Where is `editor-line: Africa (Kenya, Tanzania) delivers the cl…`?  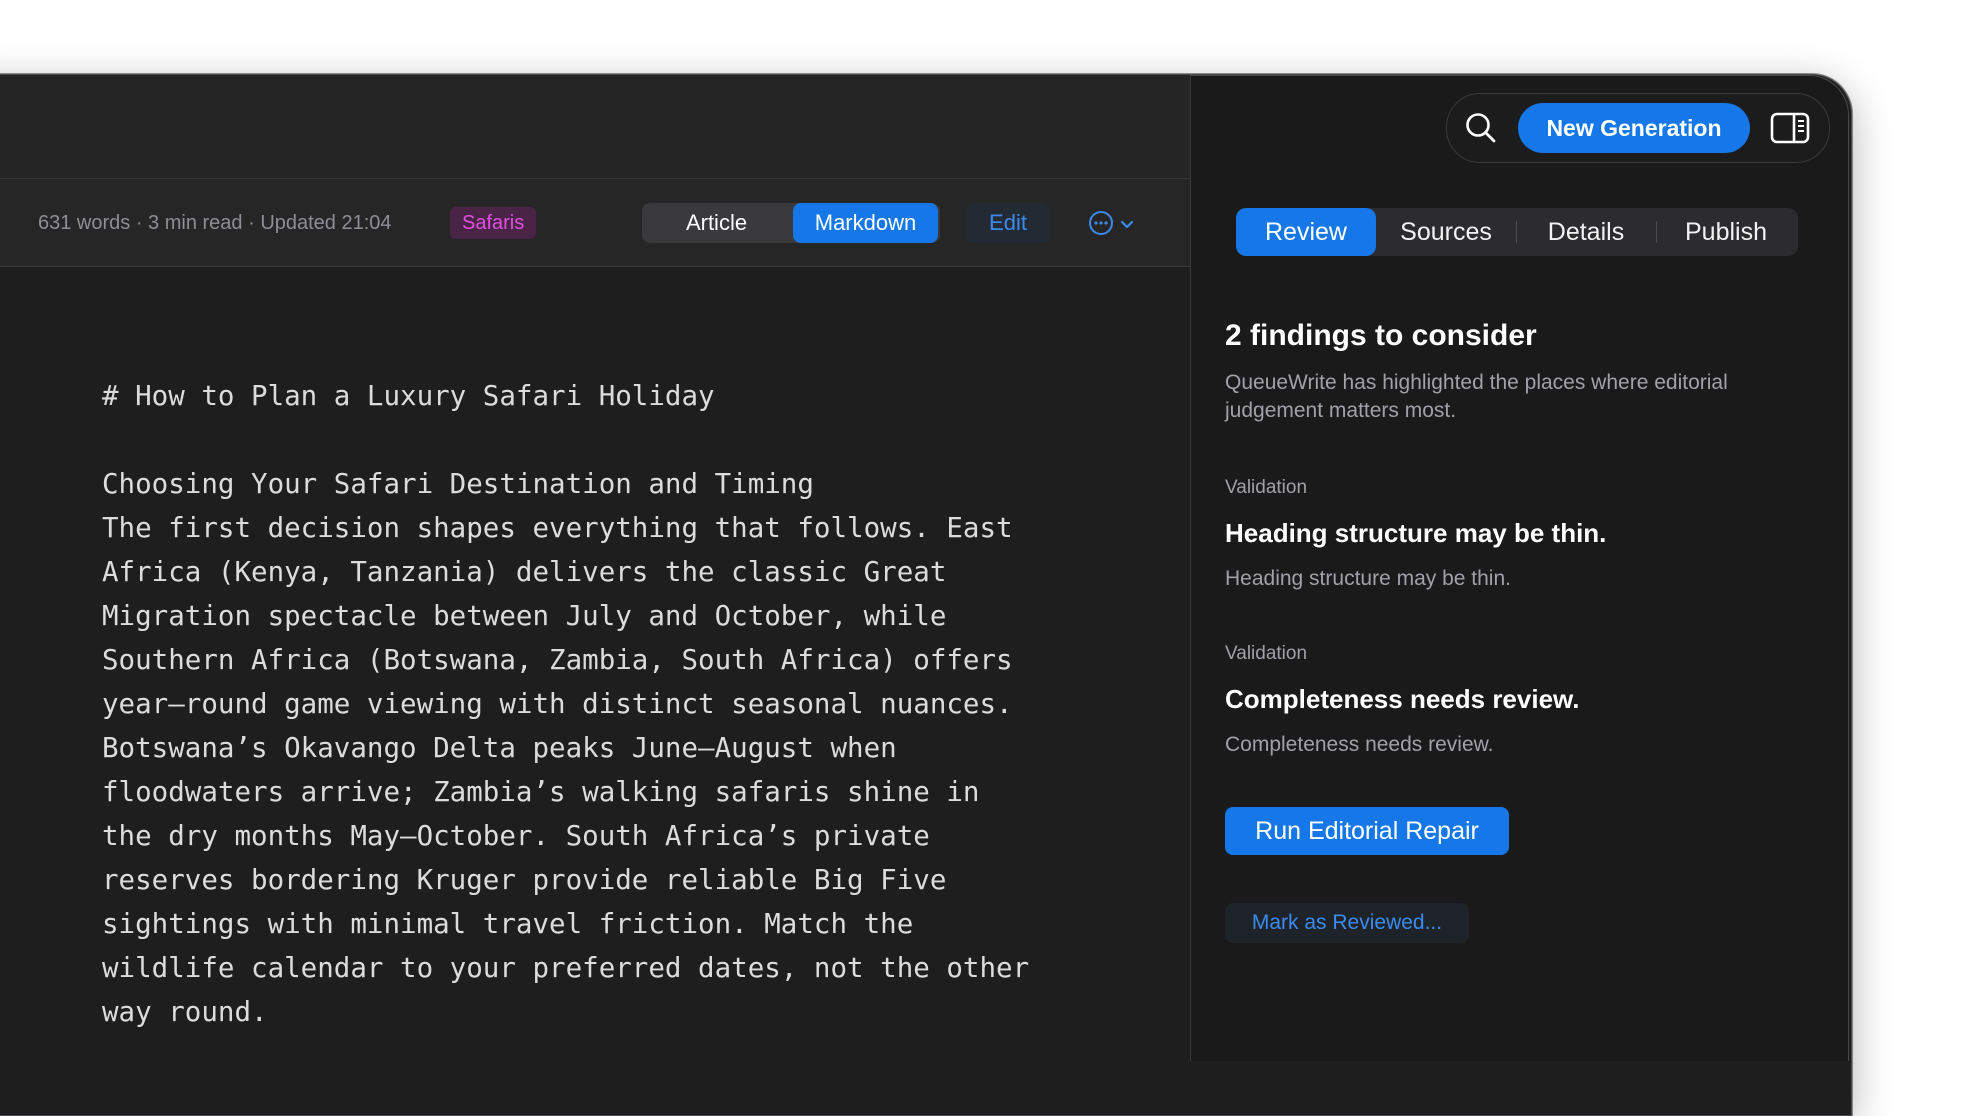 editor-line: Africa (Kenya, Tanzania) delivers the cl… is located at coordinates (524, 572).